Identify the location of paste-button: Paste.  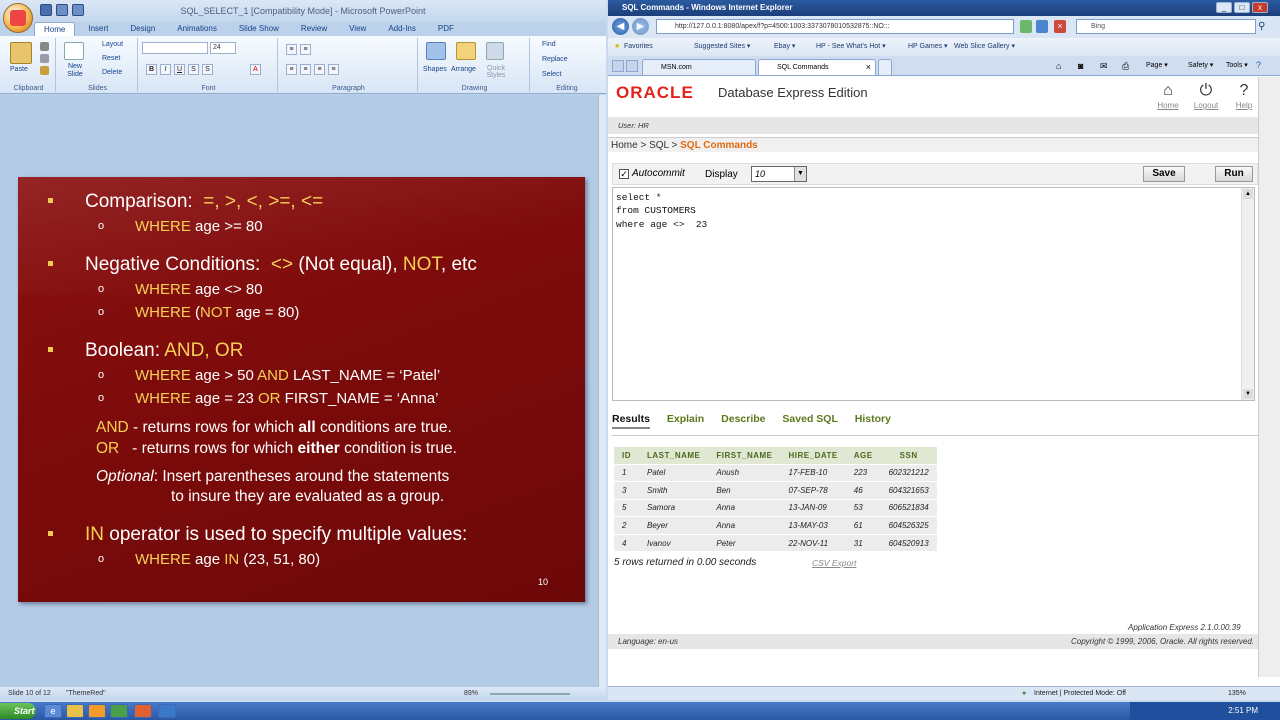
(19, 69).